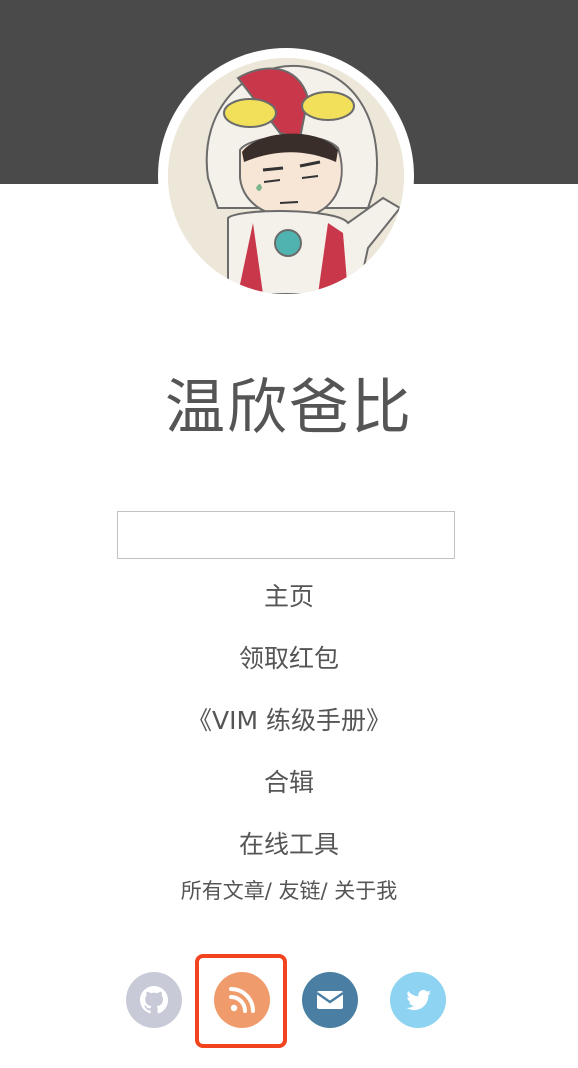 This screenshot has height=1068, width=578. I want to click on about-link: 关于我, so click(365, 891).